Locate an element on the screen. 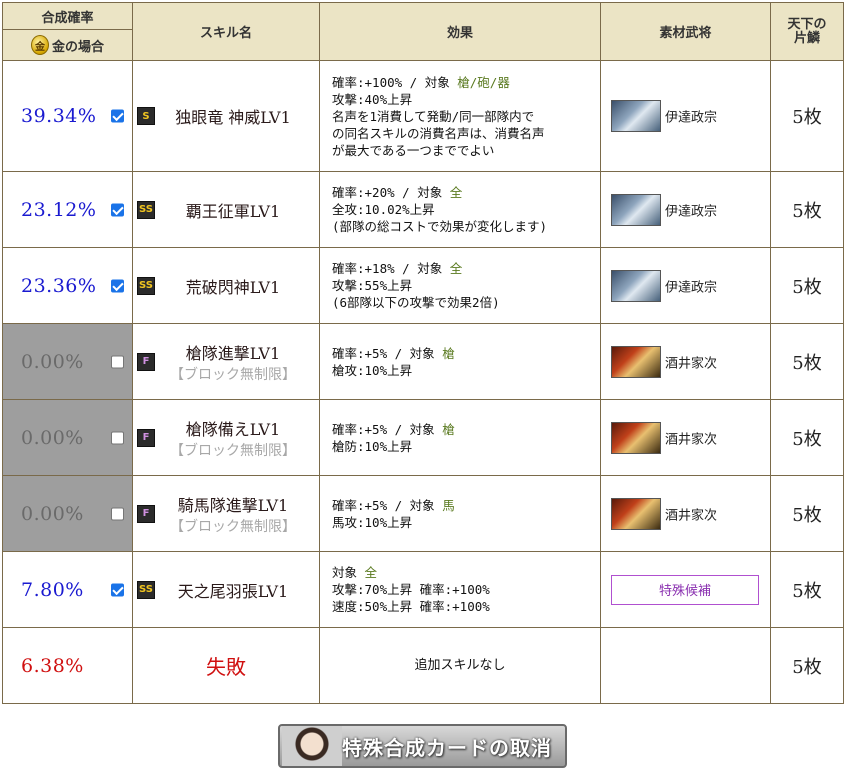  effect-line: 名声を1消費して発動/同一部隊内で is located at coordinates (433, 116).